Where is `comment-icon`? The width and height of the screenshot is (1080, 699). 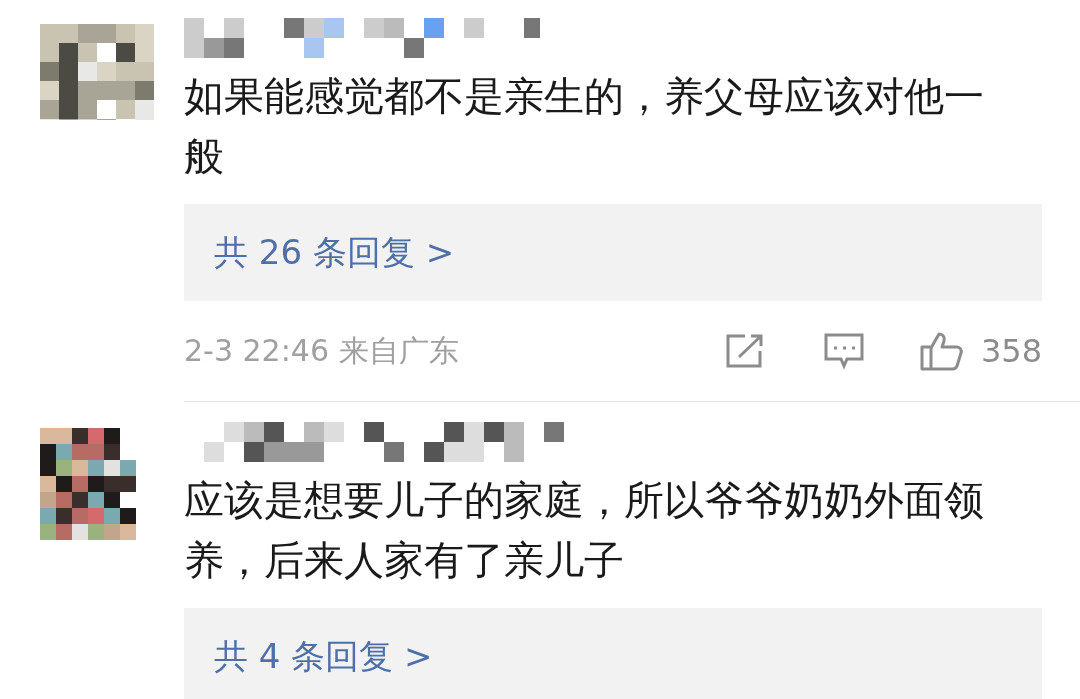
comment-icon is located at coordinates (843, 351).